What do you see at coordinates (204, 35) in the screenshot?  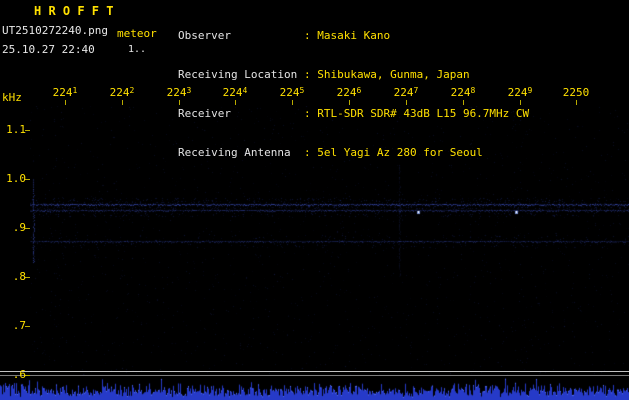 I see `info-label: Observer` at bounding box center [204, 35].